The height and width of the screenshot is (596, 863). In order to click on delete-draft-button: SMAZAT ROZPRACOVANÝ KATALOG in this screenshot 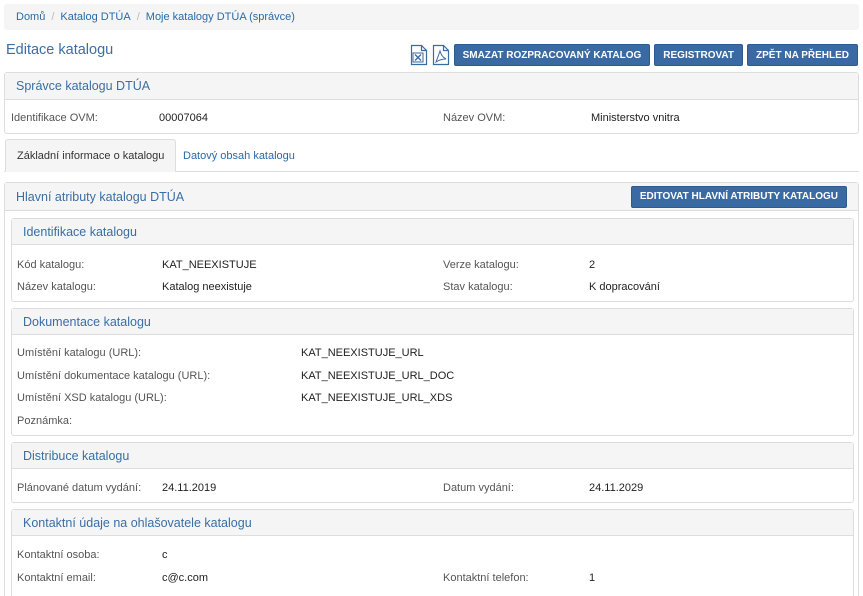, I will do `click(552, 55)`.